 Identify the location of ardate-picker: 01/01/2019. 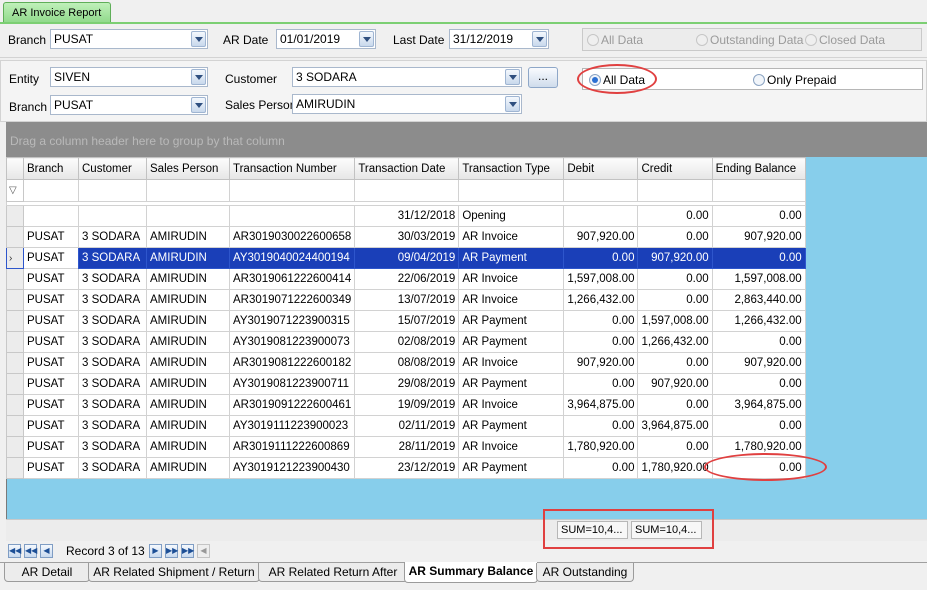
(326, 39).